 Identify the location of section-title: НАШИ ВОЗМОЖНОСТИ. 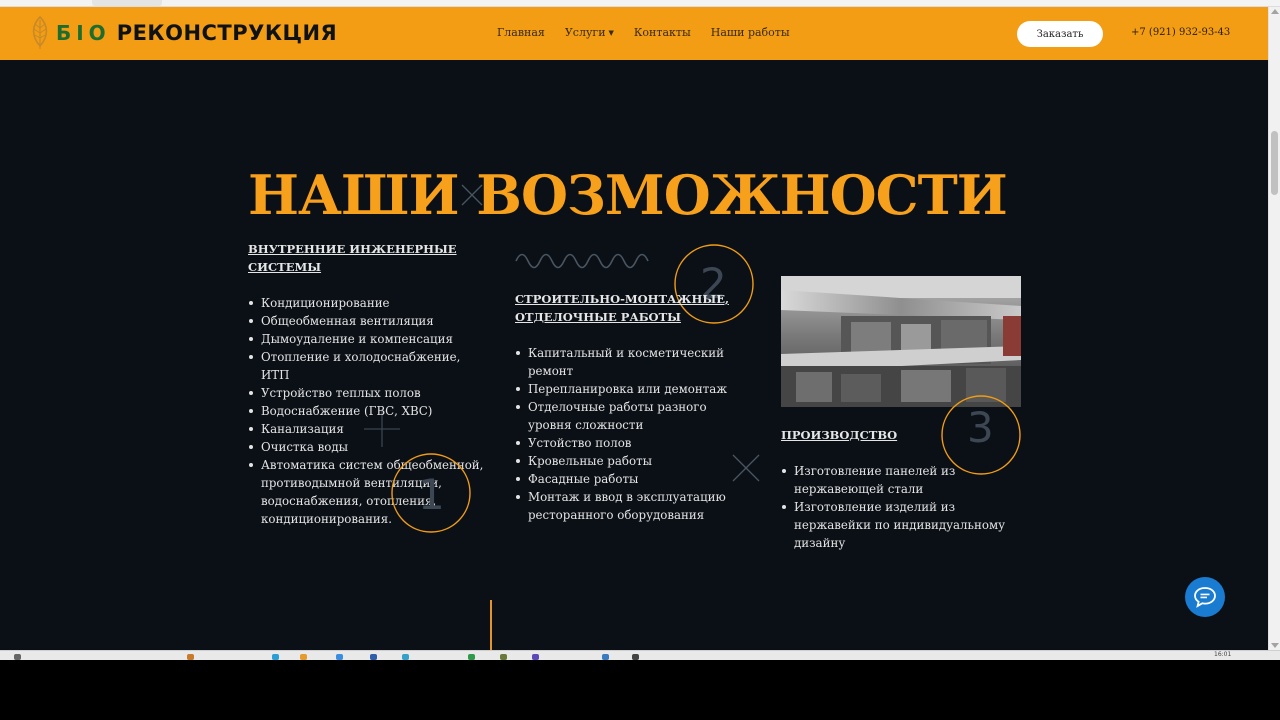
(628, 195).